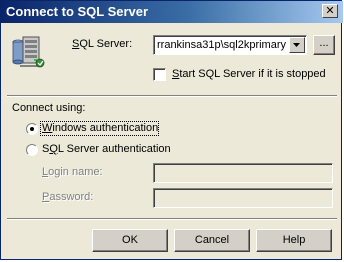 The image size is (344, 262). Describe the element at coordinates (77, 11) in the screenshot. I see `window-title: Connect to SQL Server` at that location.